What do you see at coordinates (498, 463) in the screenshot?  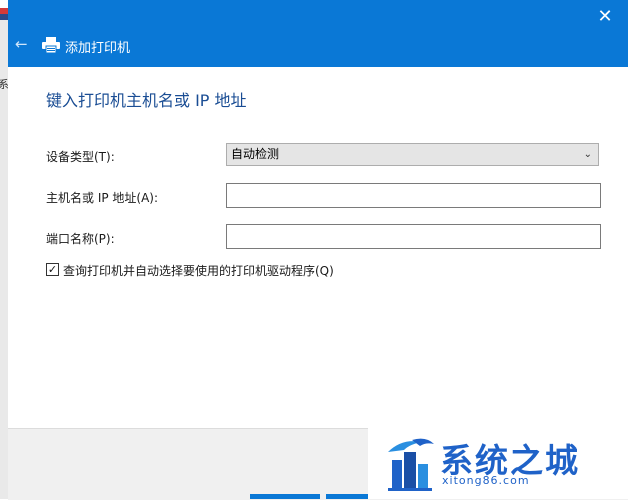 I see `watermark: 系统之城 xitong86.com` at bounding box center [498, 463].